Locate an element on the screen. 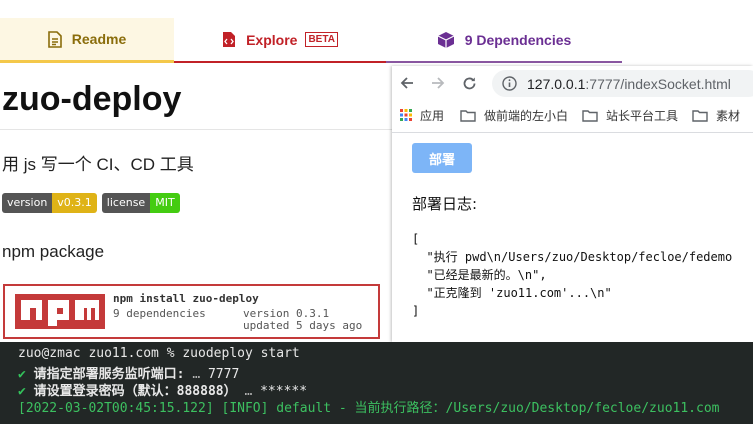 The image size is (753, 424). log-line: ] is located at coordinates (416, 311).